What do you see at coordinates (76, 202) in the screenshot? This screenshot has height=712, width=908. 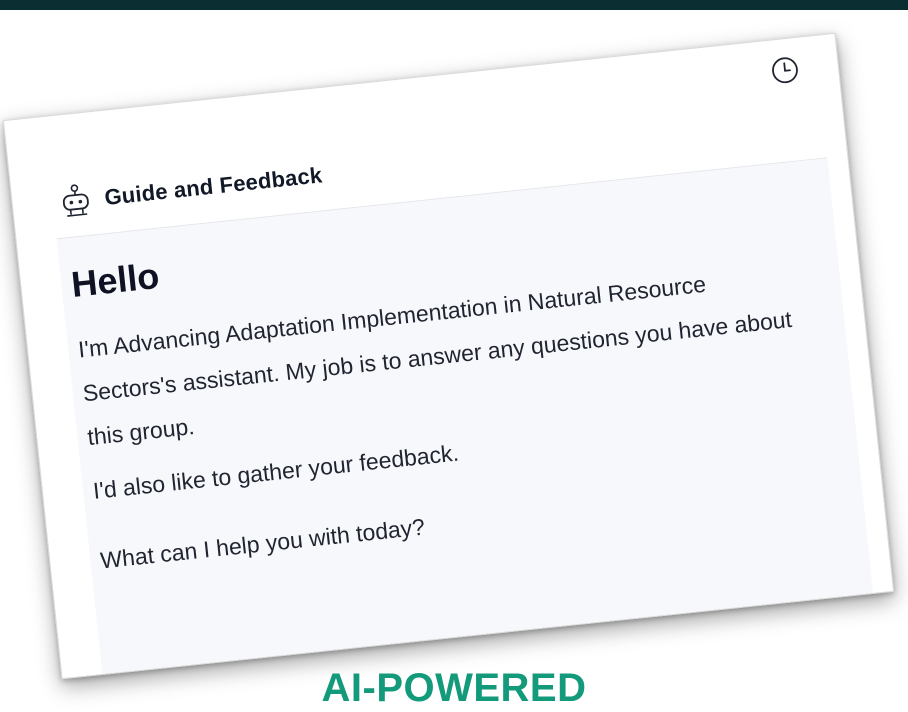 I see `robot-icon` at bounding box center [76, 202].